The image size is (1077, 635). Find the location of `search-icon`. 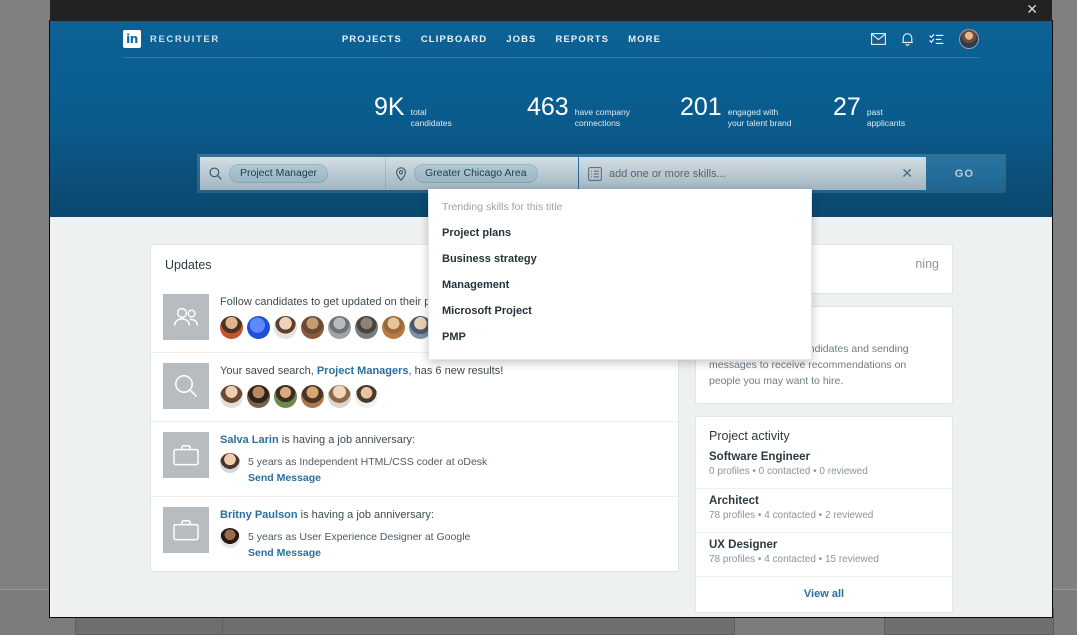

search-icon is located at coordinates (215, 173).